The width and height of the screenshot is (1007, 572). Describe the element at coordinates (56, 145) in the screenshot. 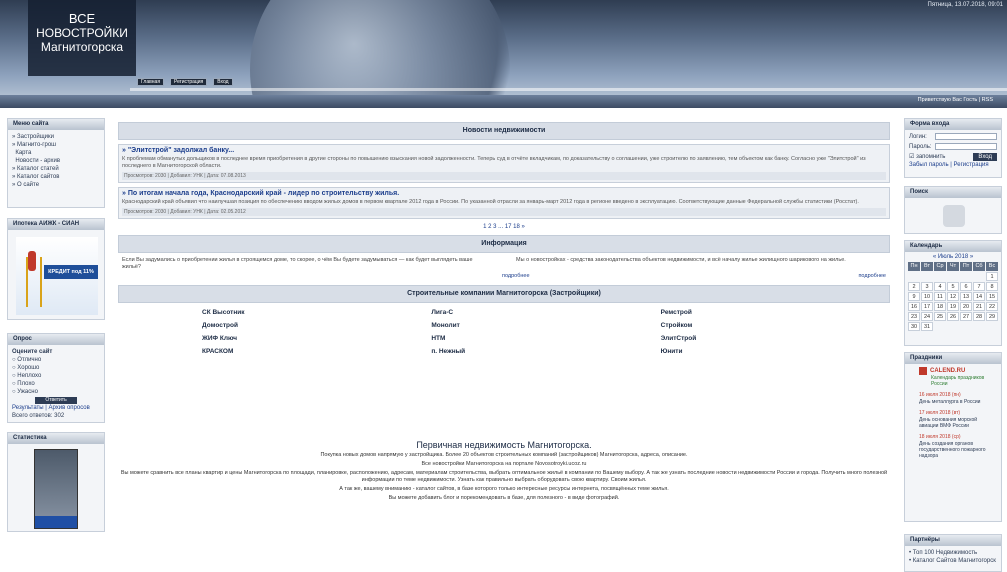

I see `menu-item: » Магнито-грош` at that location.